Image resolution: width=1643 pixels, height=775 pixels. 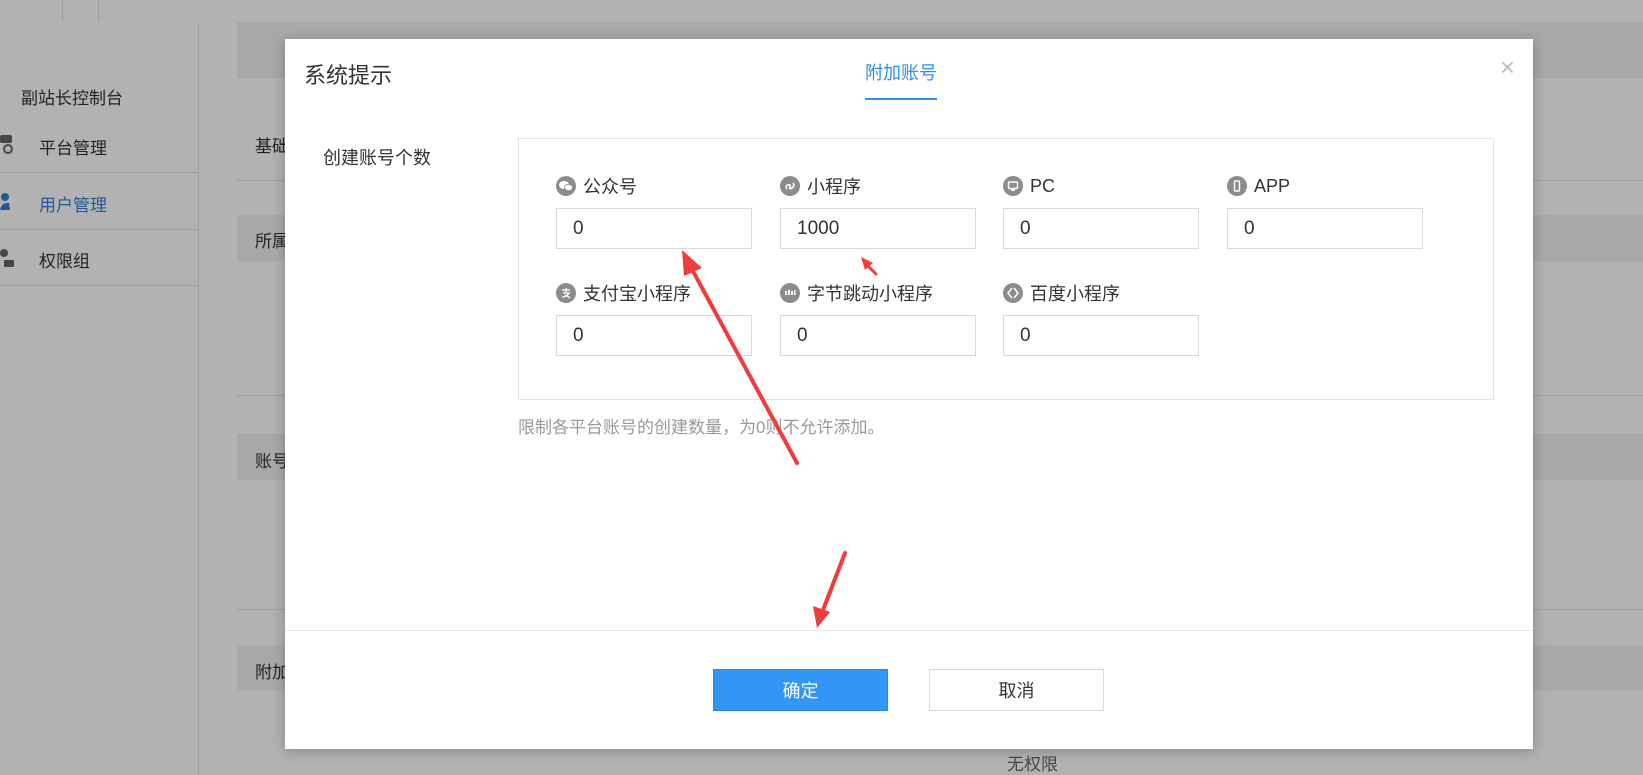 What do you see at coordinates (566, 293) in the screenshot?
I see `alipay-icon` at bounding box center [566, 293].